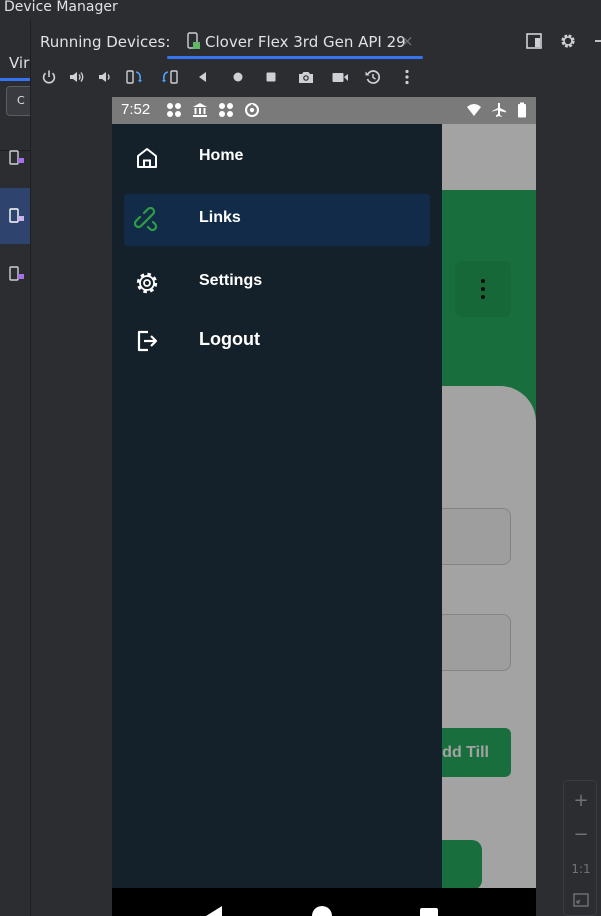  I want to click on drawer-item-label: Home, so click(221, 155).